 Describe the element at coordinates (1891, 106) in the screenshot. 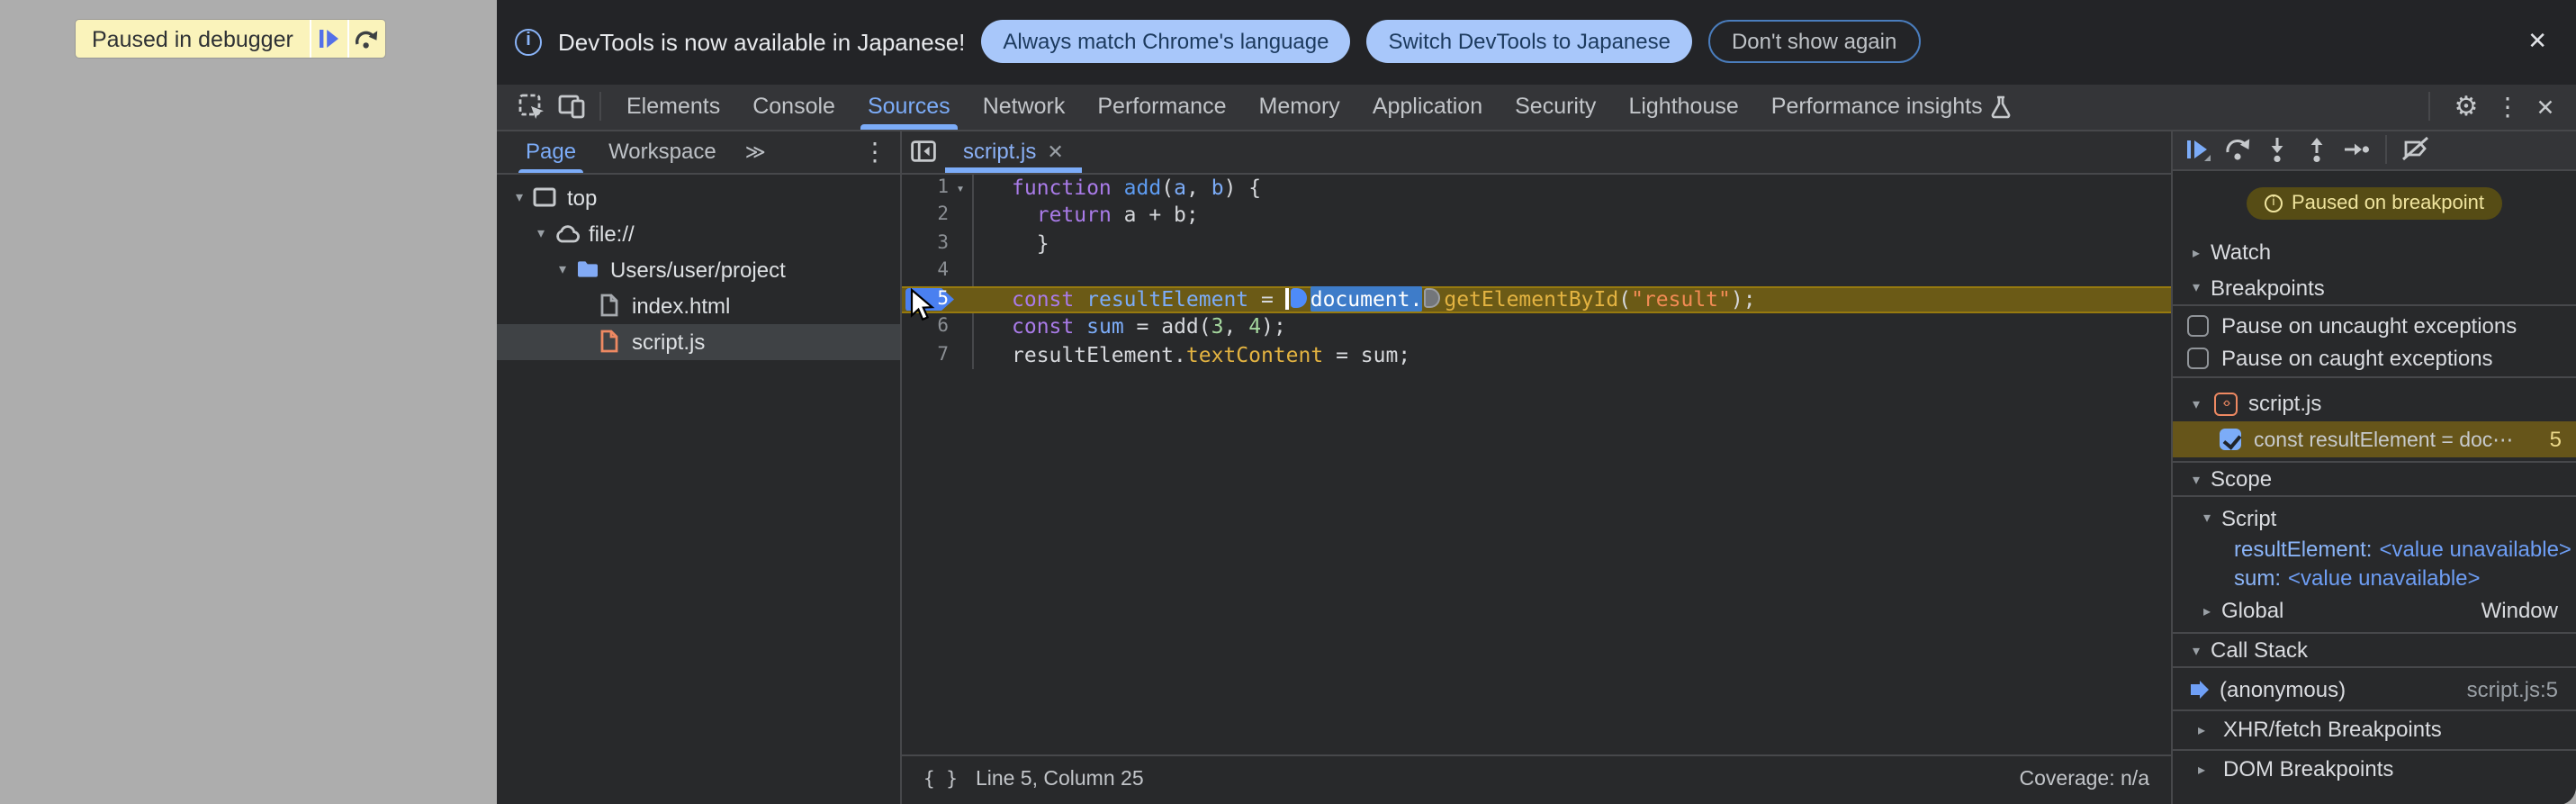

I see `panel-tab-performance-insights: Performance insights` at that location.